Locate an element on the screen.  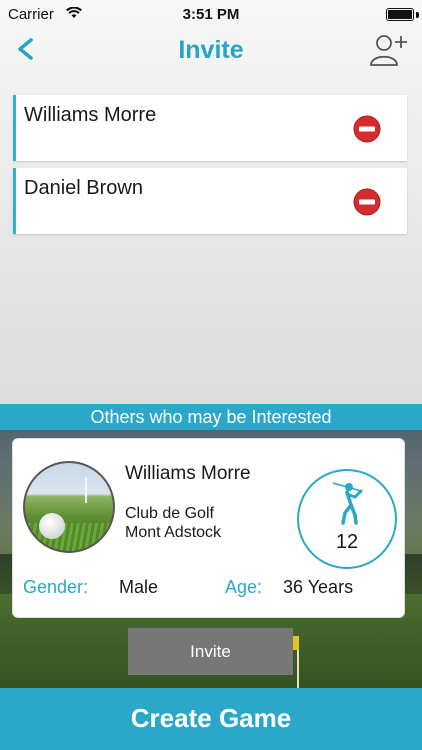
invite-button: Invite is located at coordinates (210, 651).